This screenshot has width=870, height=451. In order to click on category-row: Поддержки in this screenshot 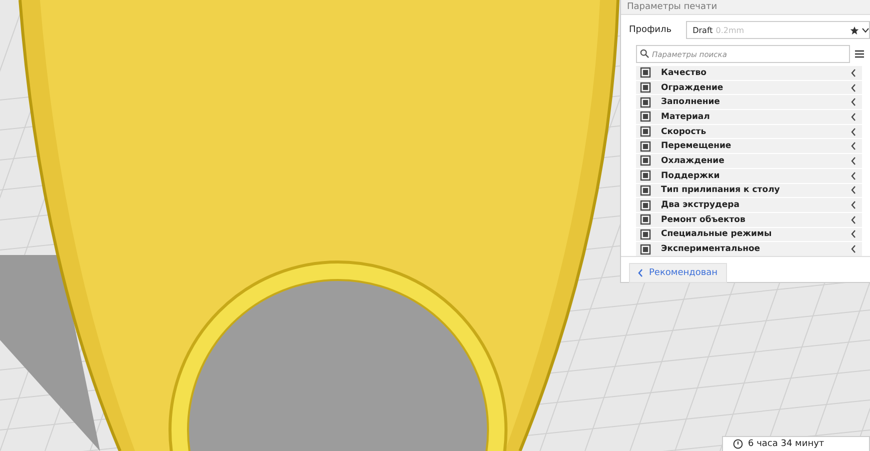, I will do `click(749, 175)`.